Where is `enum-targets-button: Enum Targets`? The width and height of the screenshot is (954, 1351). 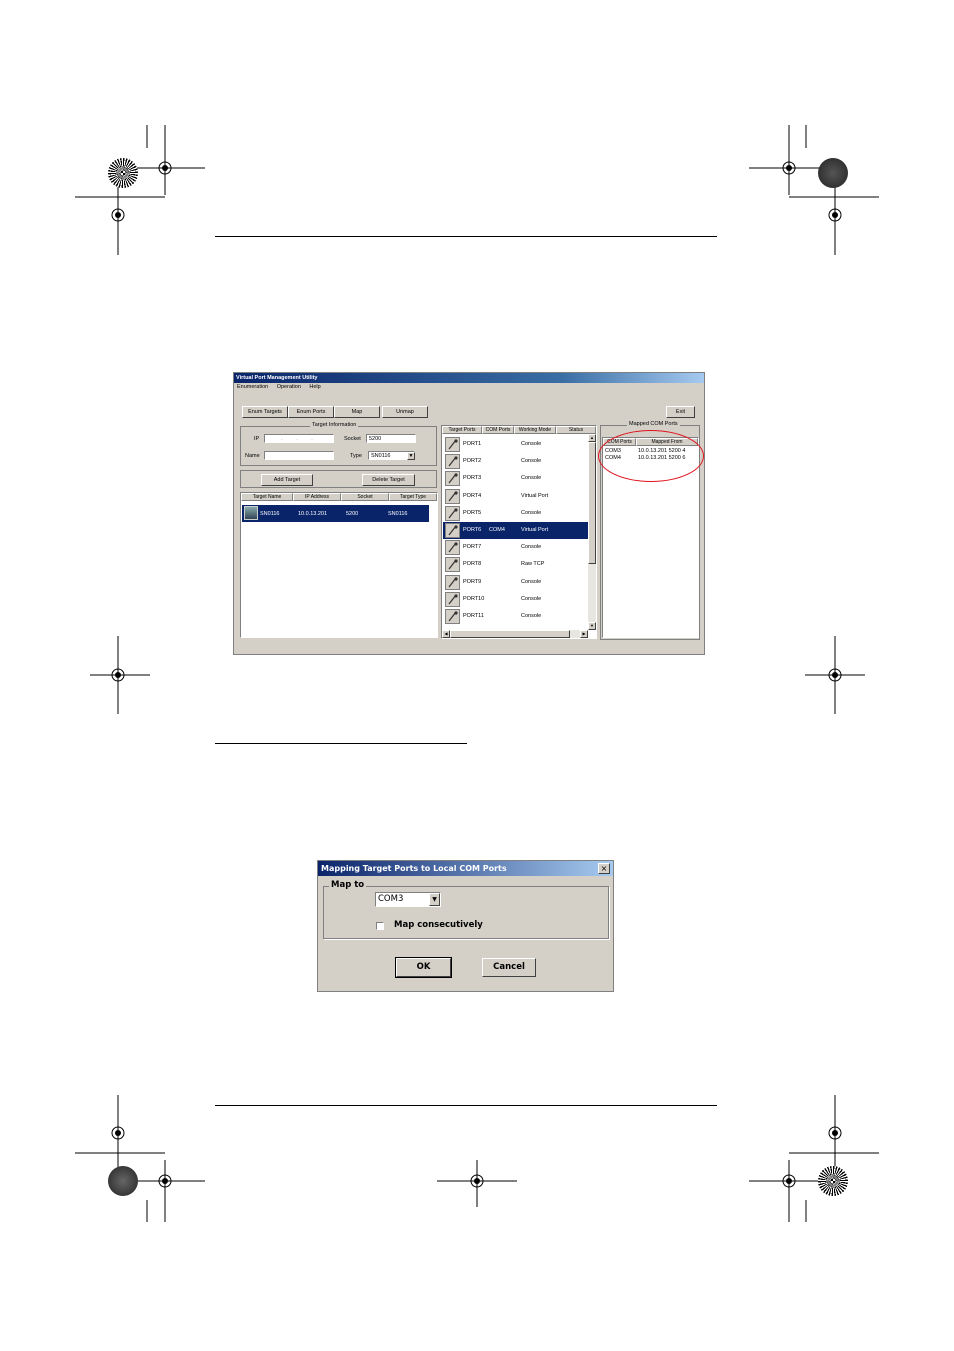
enum-targets-button: Enum Targets is located at coordinates (265, 412).